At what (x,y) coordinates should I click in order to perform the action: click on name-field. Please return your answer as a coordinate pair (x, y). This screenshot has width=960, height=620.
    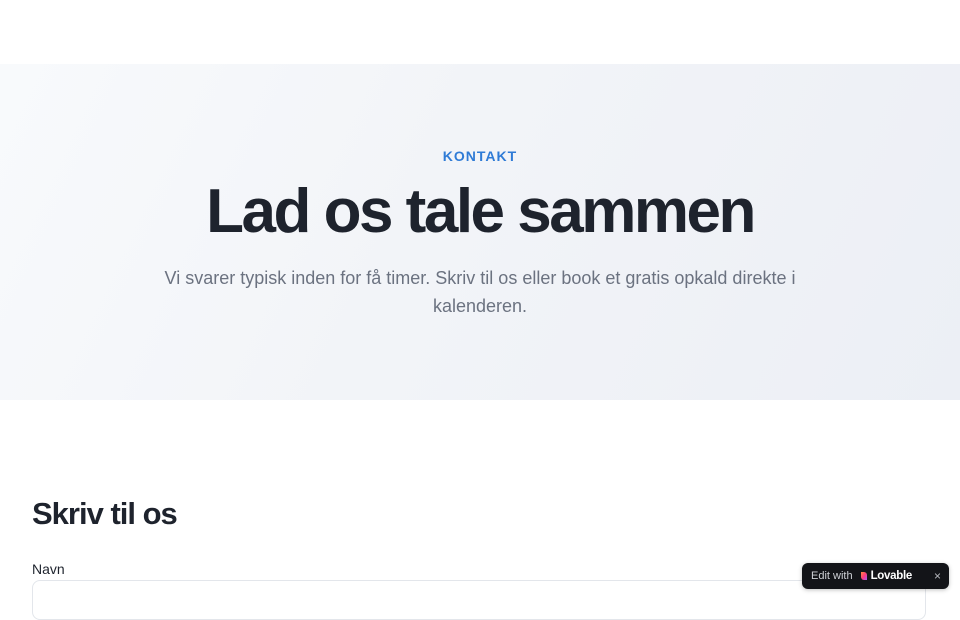
    Looking at the image, I should click on (479, 600).